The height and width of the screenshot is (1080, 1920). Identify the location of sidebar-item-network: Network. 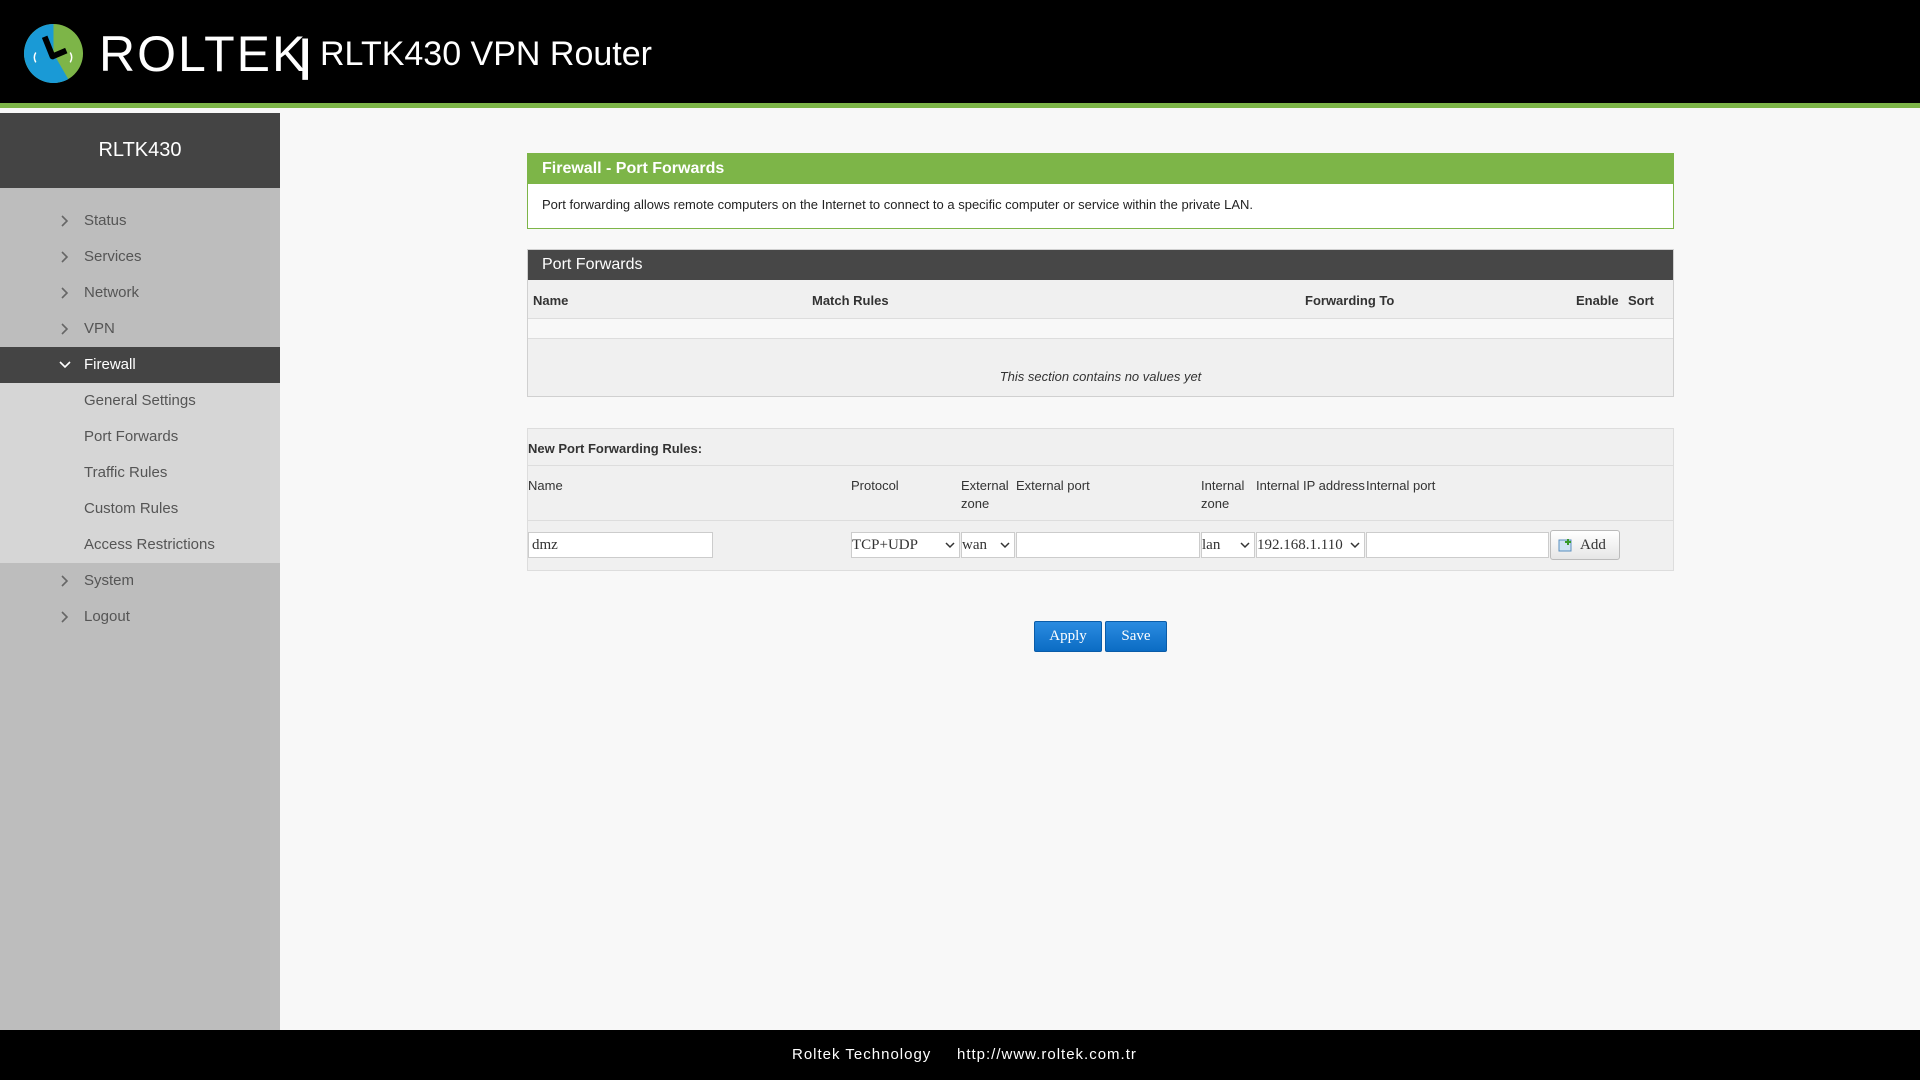
(140, 293).